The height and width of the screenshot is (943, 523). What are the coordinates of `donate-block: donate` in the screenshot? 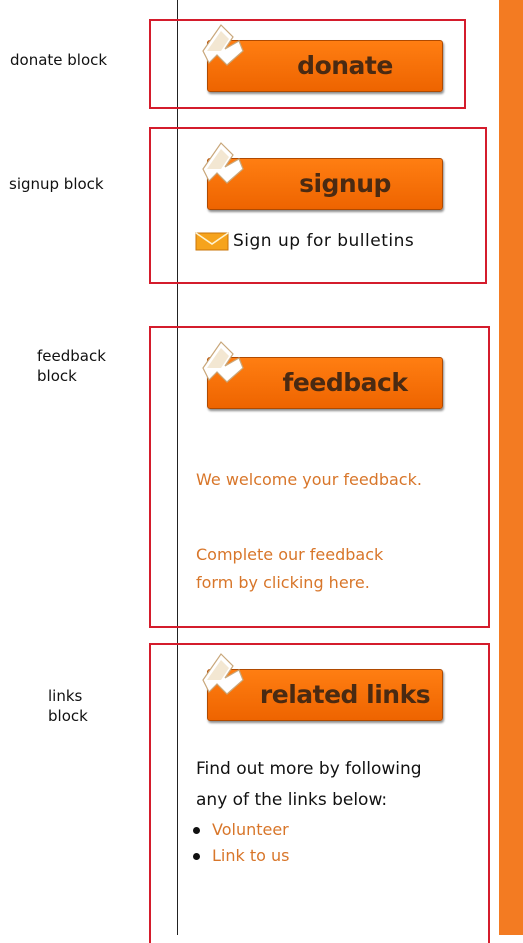 It's located at (307, 64).